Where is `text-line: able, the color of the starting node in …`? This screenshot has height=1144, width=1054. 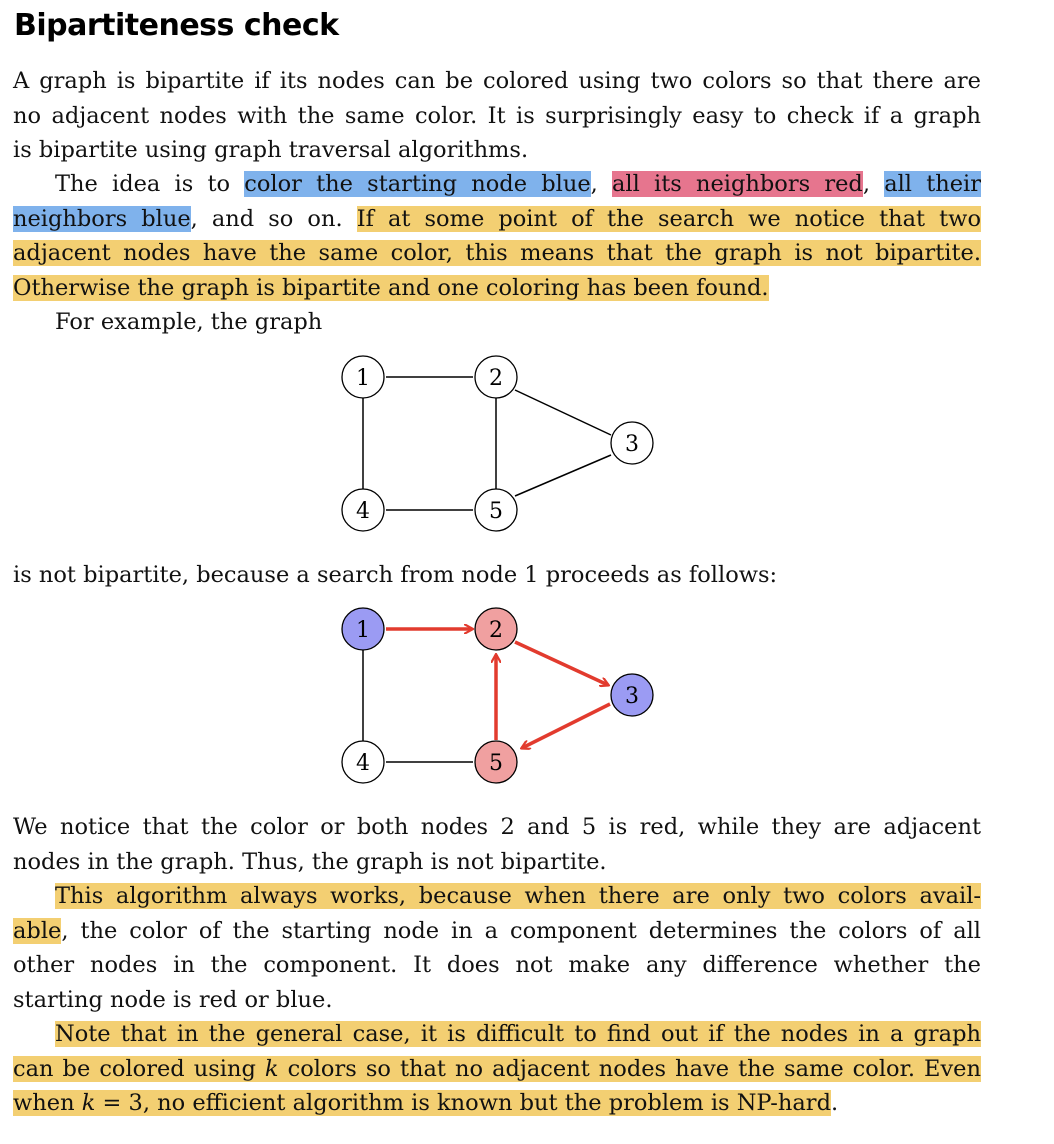 text-line: able, the color of the starting node in … is located at coordinates (497, 931).